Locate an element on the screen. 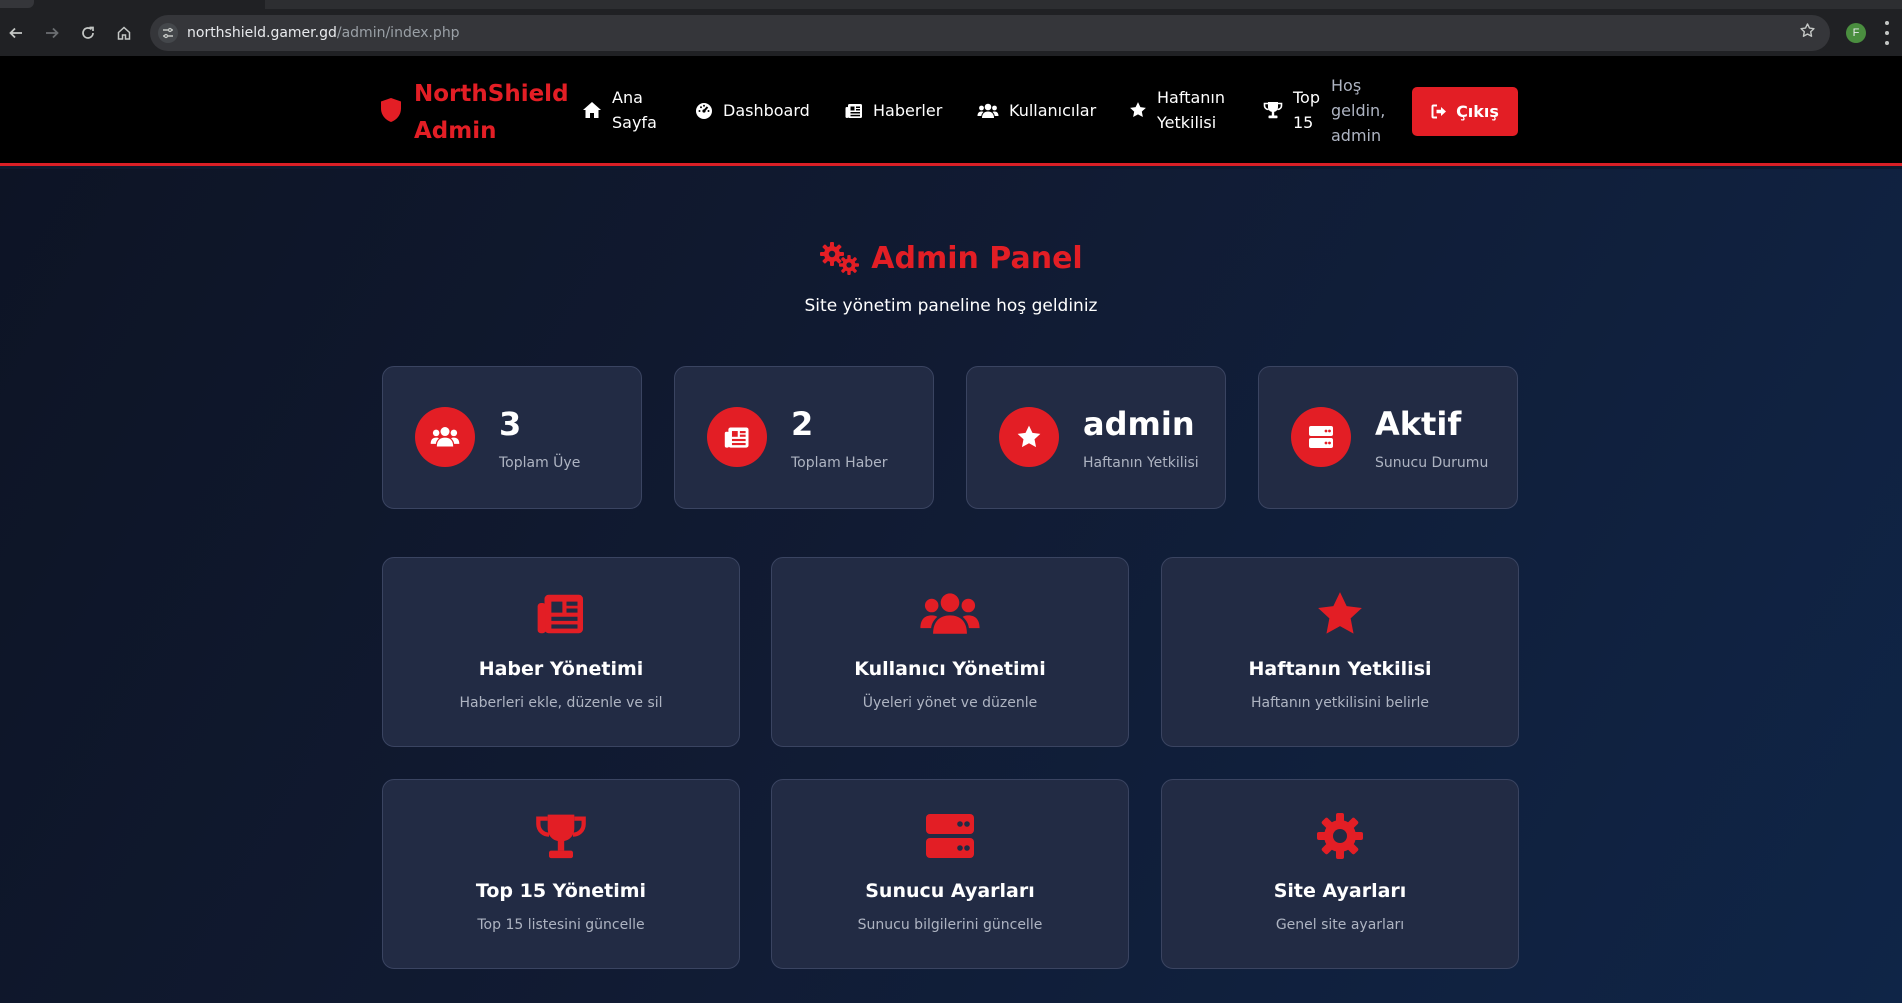 The width and height of the screenshot is (1902, 1003). tab-strip is located at coordinates (951, 5).